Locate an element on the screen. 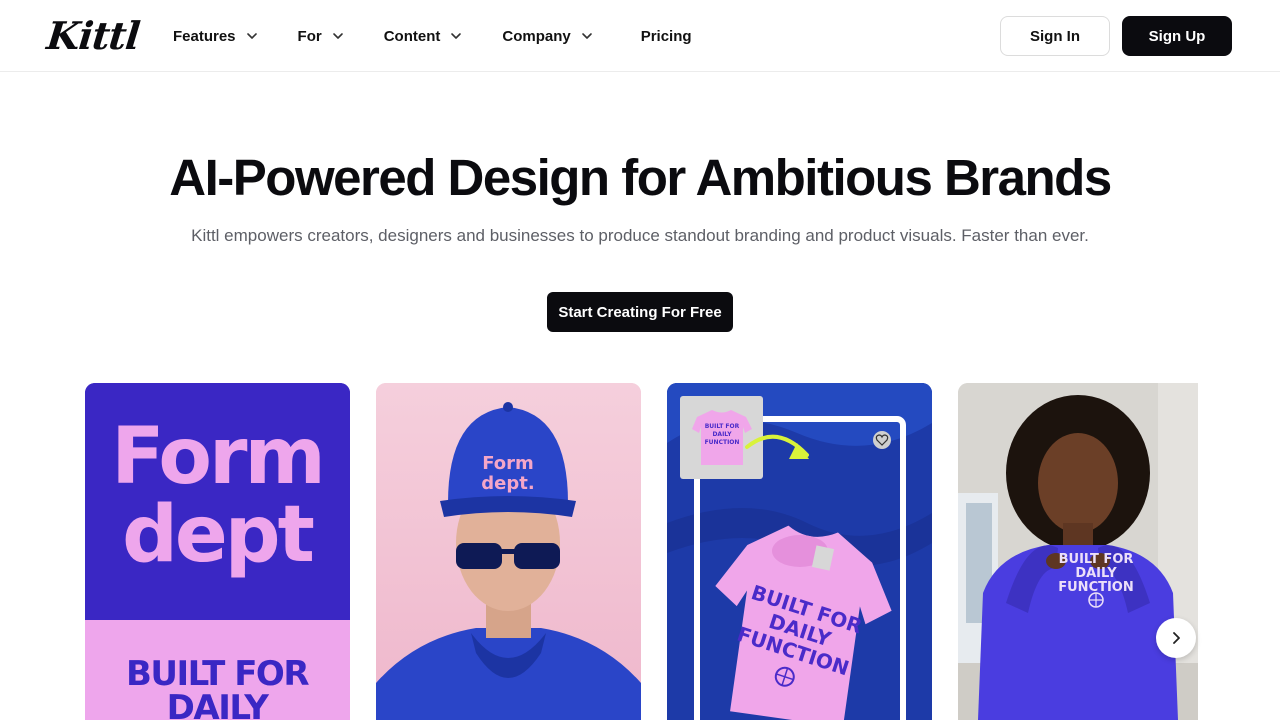 The image size is (1280, 720). hero-title: AI-Powered Design for Ambitious Brands is located at coordinates (640, 177).